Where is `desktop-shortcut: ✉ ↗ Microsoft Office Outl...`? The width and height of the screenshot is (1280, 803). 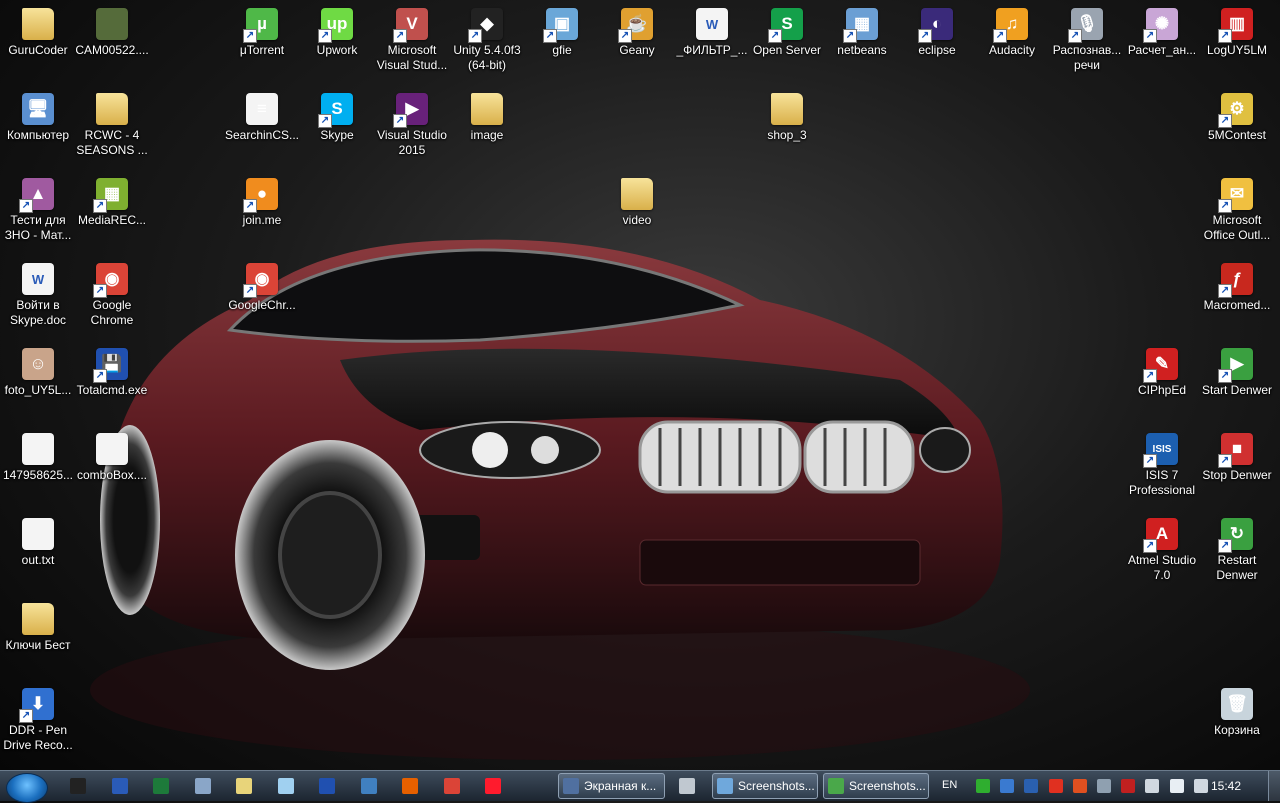
desktop-shortcut: ✉ ↗ Microsoft Office Outl... is located at coordinates (1237, 210).